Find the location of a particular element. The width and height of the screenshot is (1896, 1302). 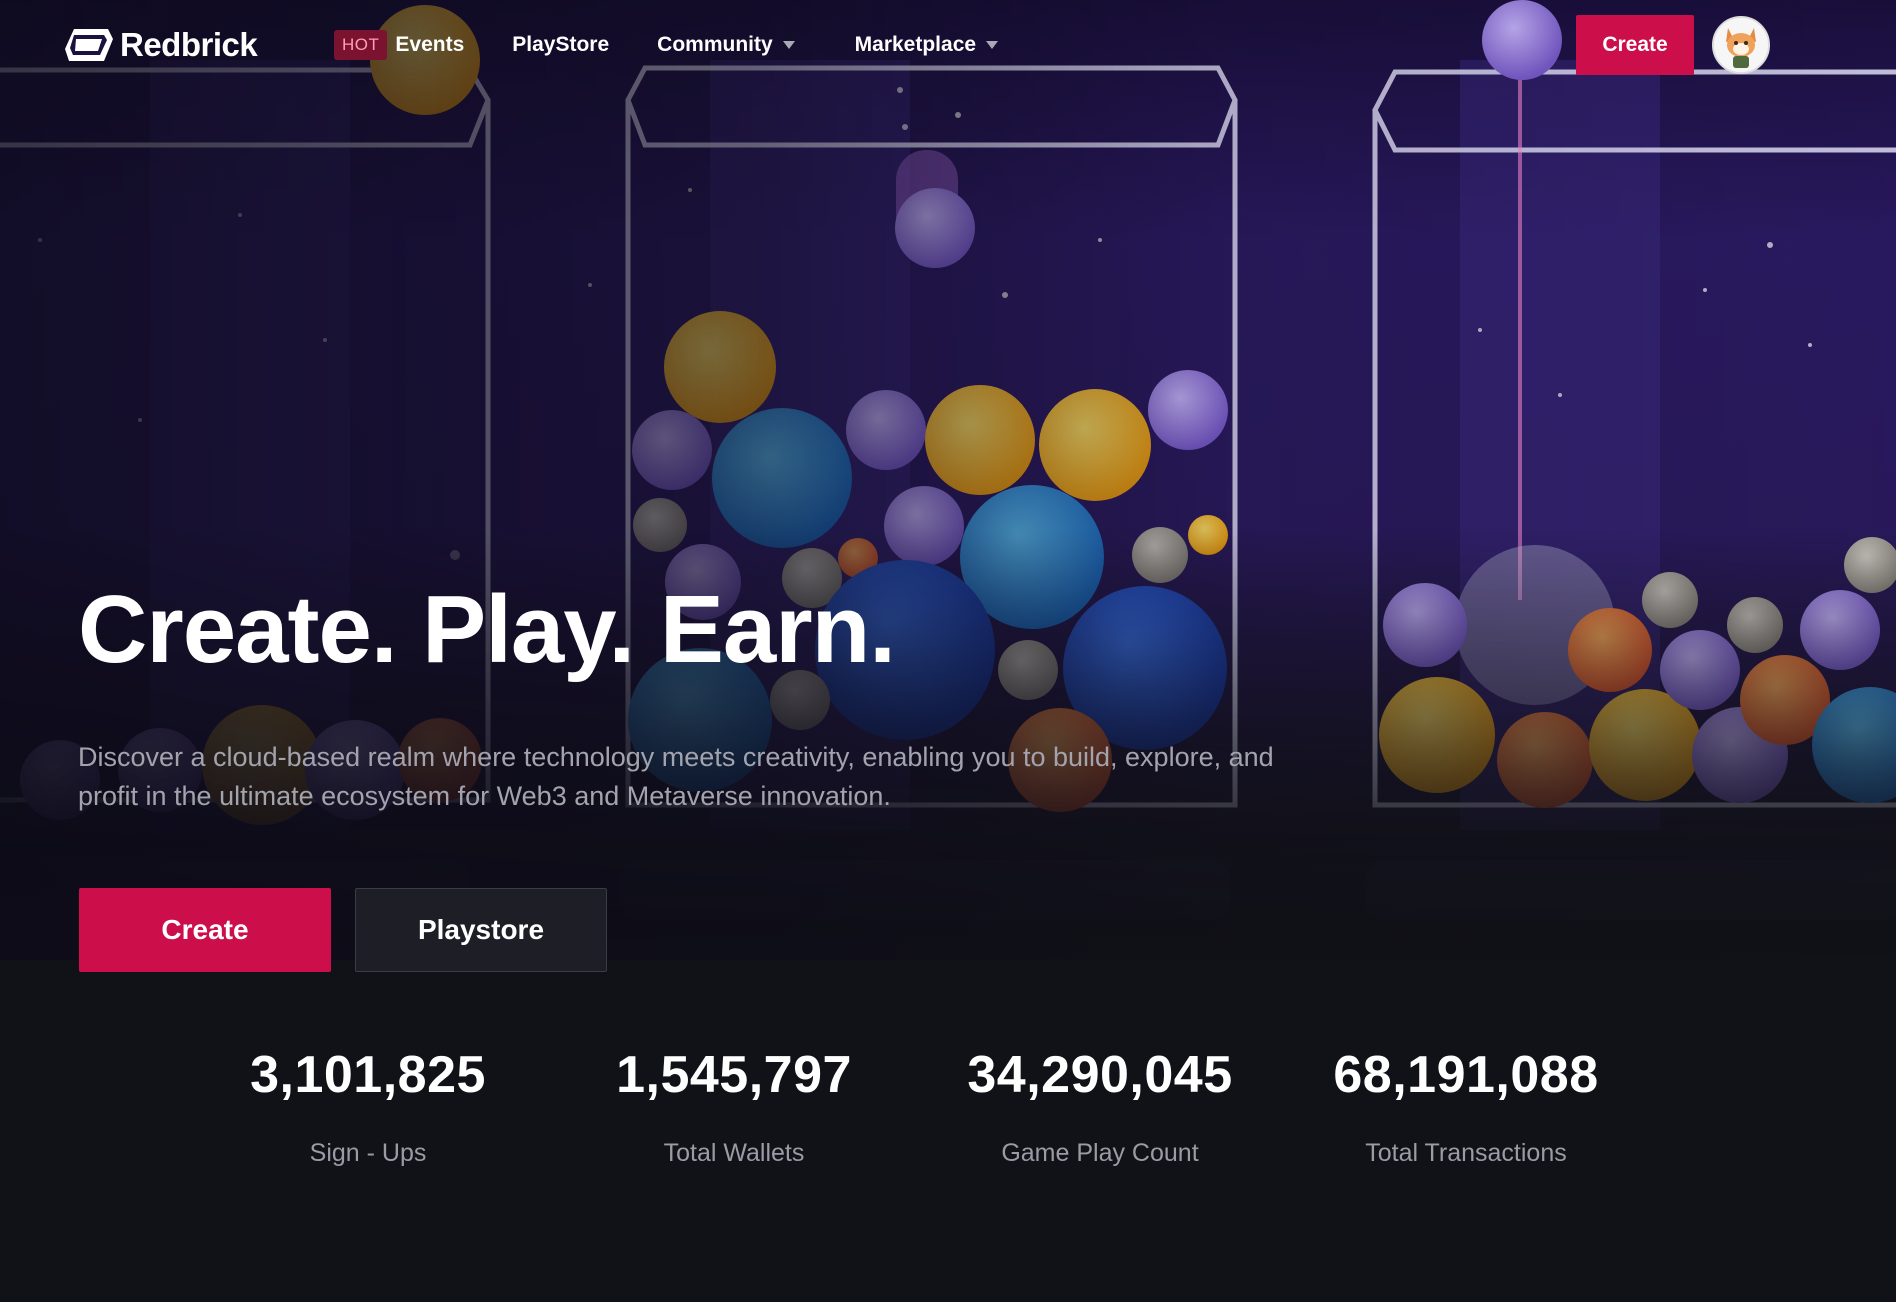

stat-value: 34,290,045 is located at coordinates (1100, 1075).